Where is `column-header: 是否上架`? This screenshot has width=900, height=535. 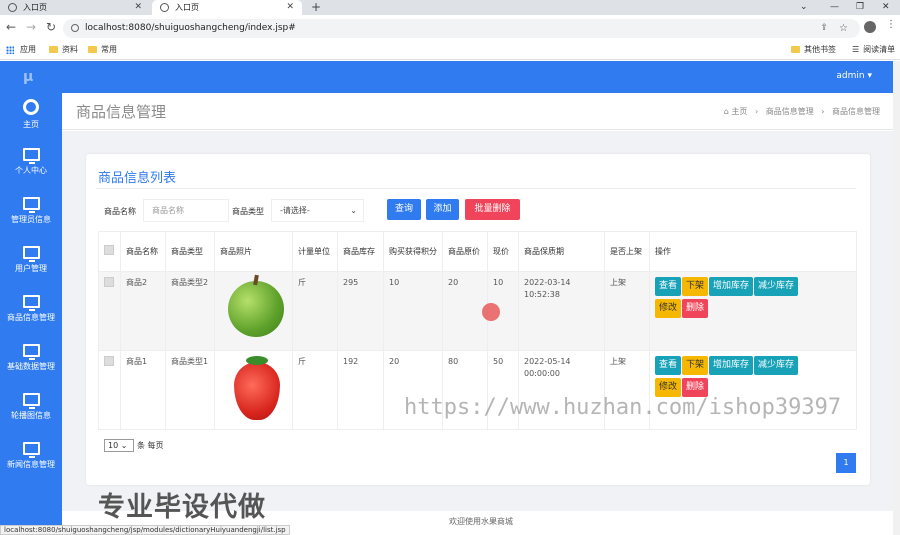
column-header: 是否上架 is located at coordinates (627, 251).